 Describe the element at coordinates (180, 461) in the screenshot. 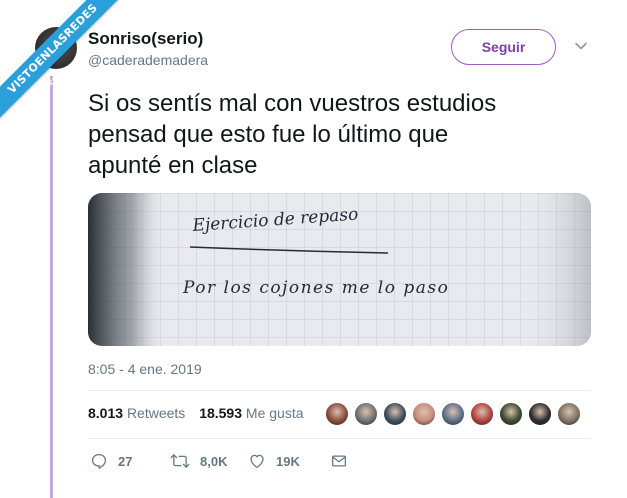

I see `retweet-icon` at that location.